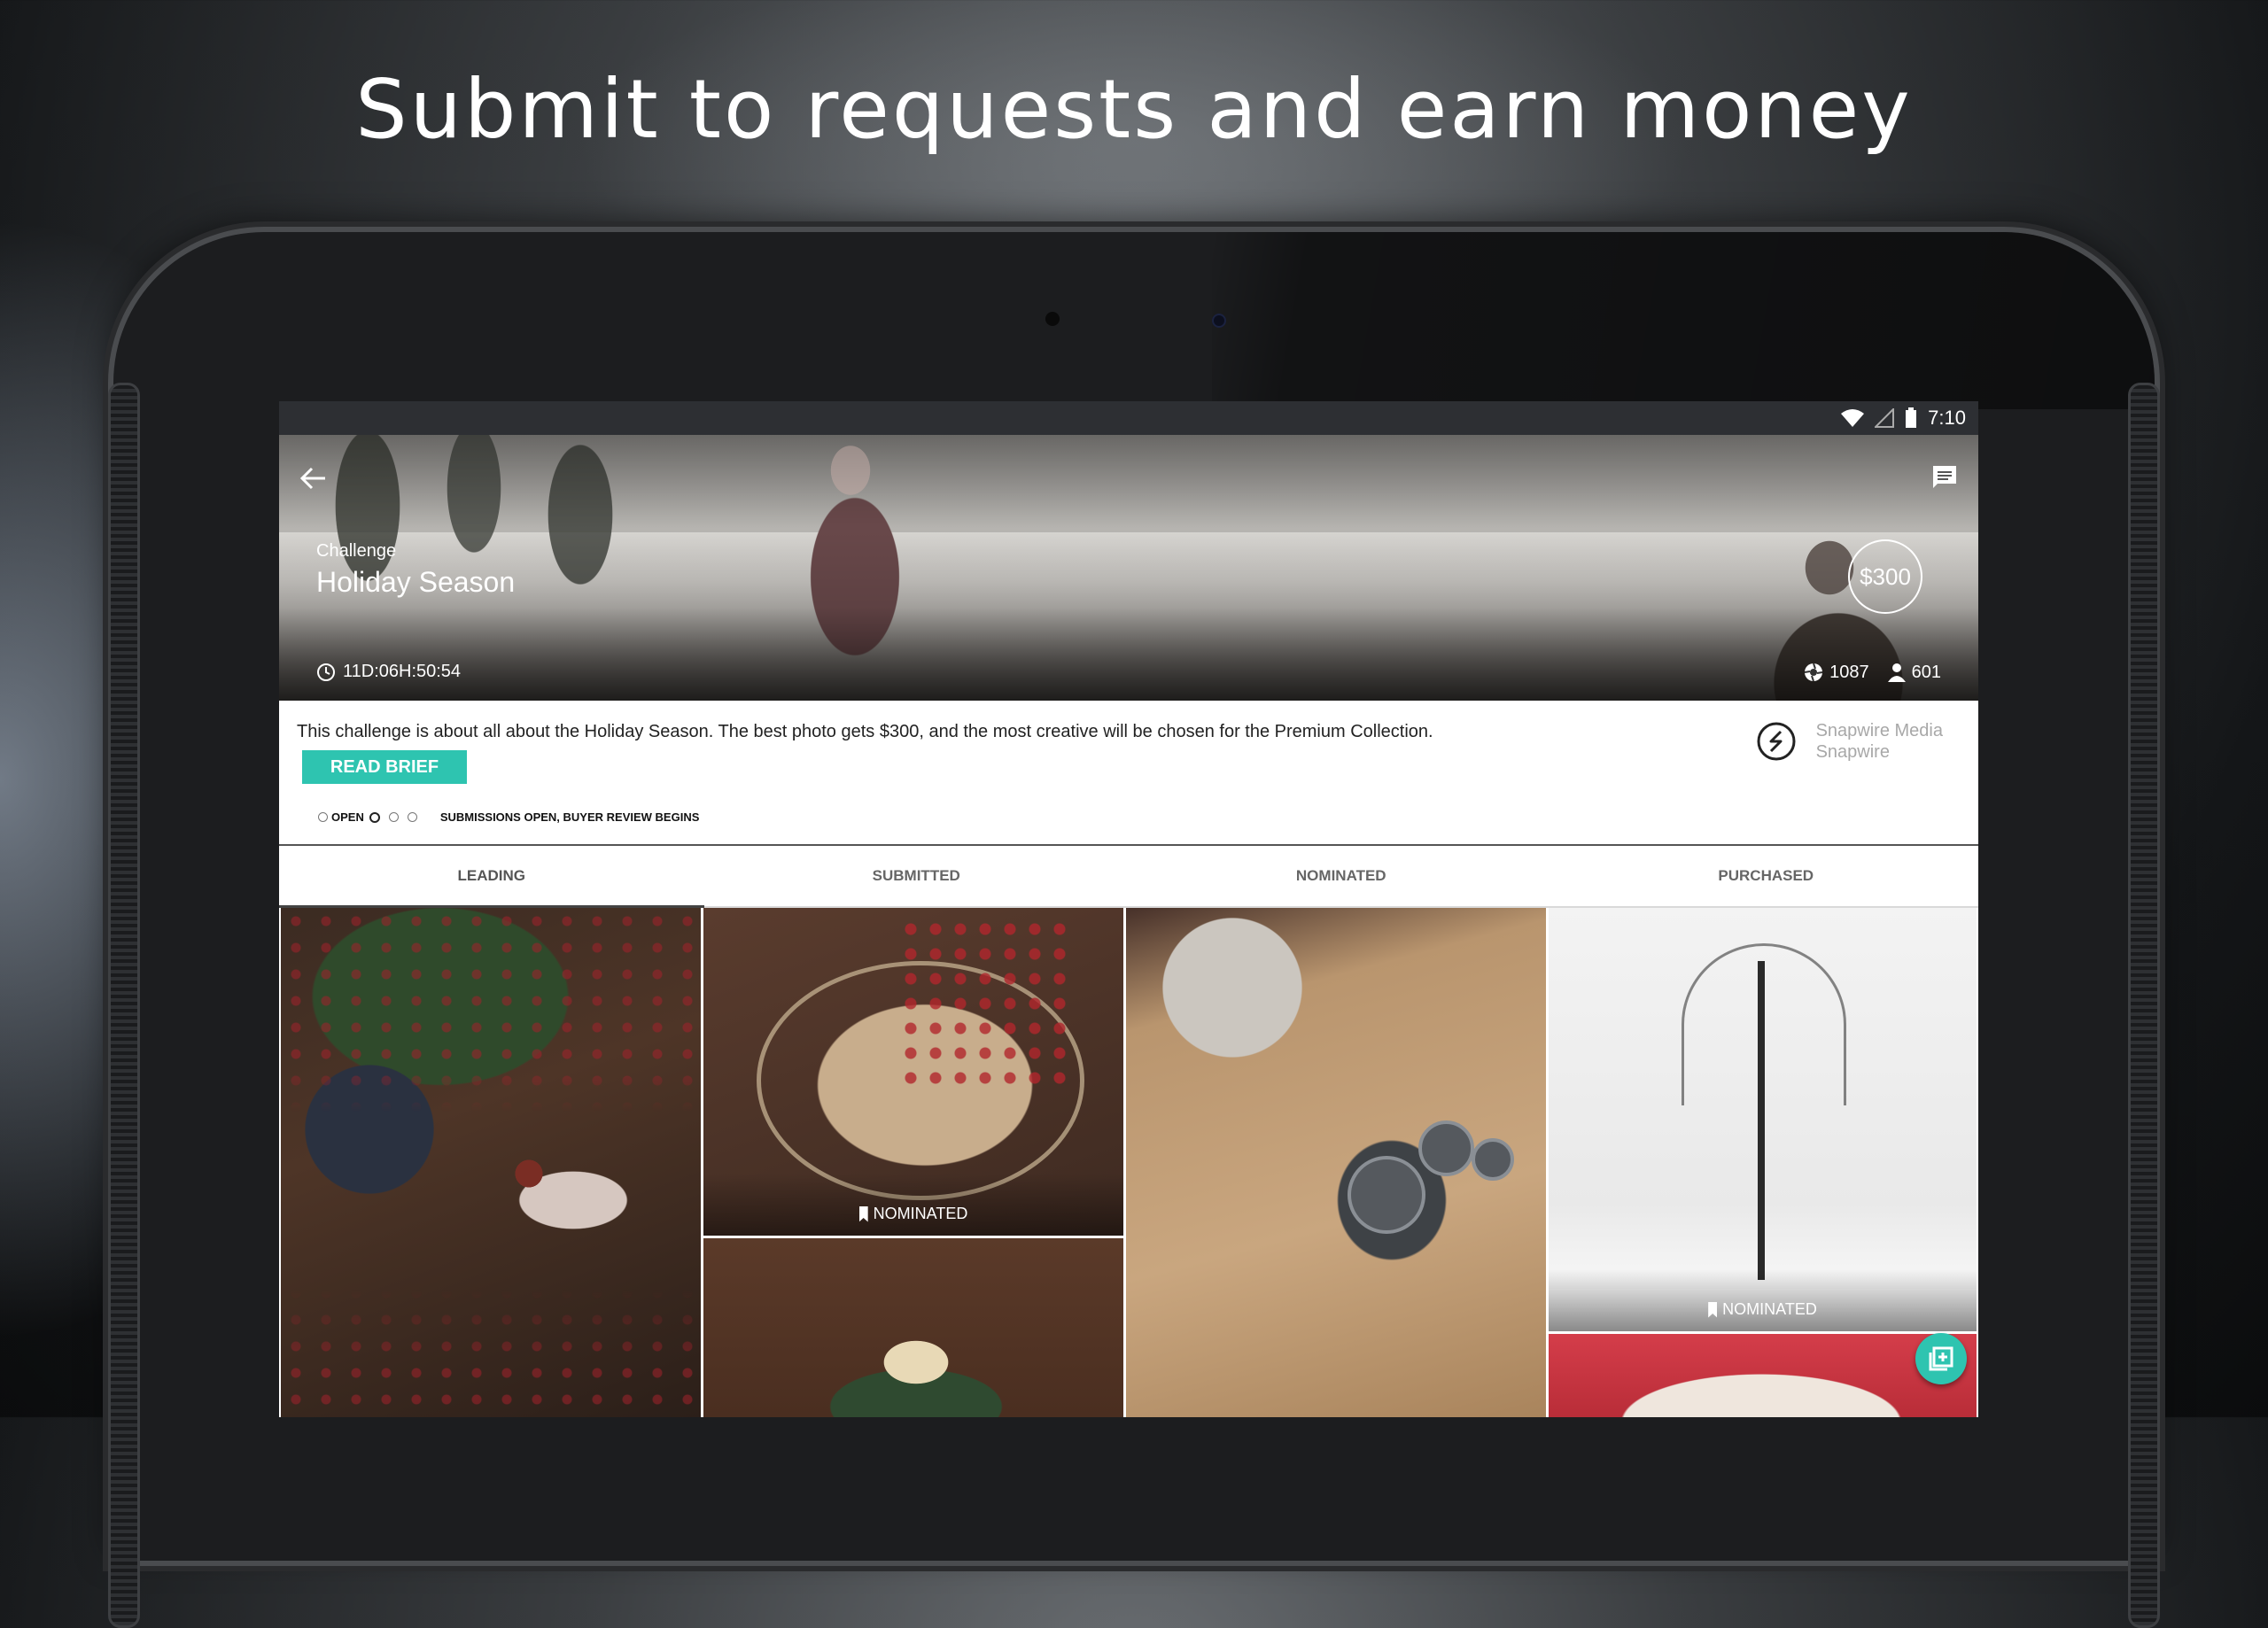 The width and height of the screenshot is (2268, 1628). What do you see at coordinates (1945, 478) in the screenshot?
I see `chat-icon` at bounding box center [1945, 478].